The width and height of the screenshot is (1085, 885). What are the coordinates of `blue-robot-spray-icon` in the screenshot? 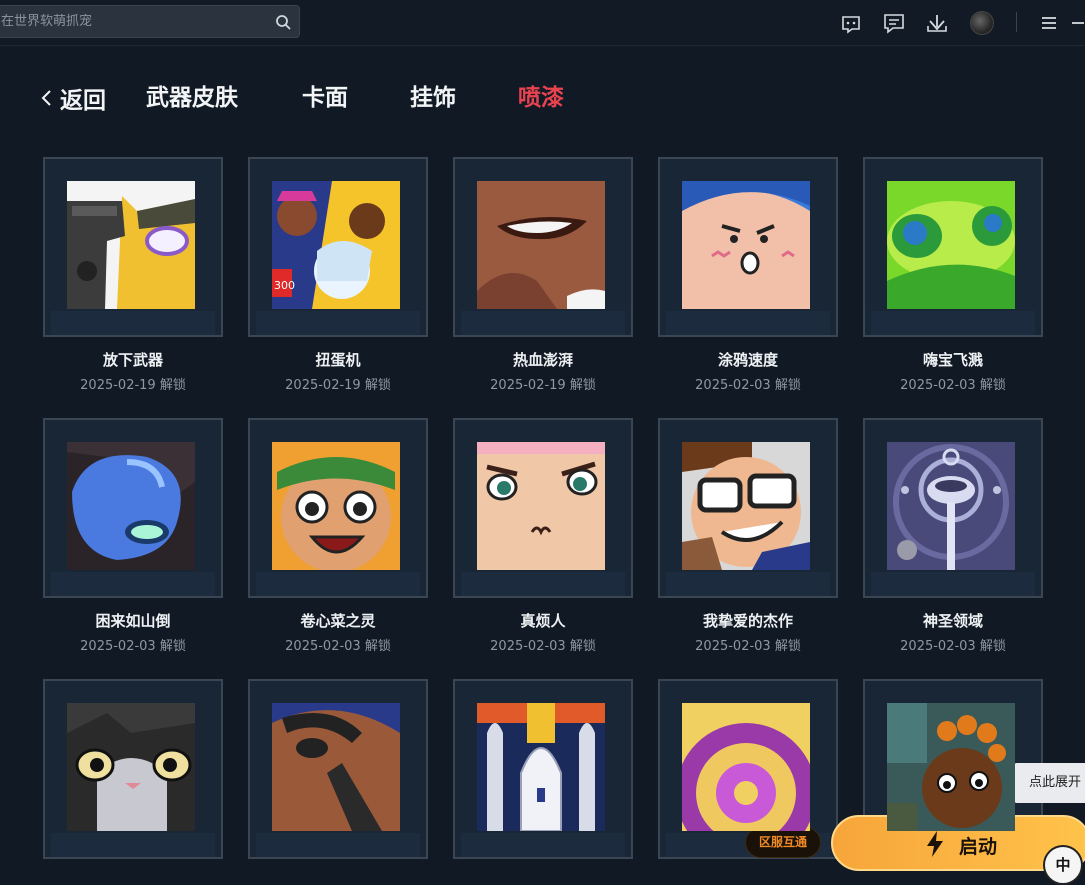 It's located at (131, 506).